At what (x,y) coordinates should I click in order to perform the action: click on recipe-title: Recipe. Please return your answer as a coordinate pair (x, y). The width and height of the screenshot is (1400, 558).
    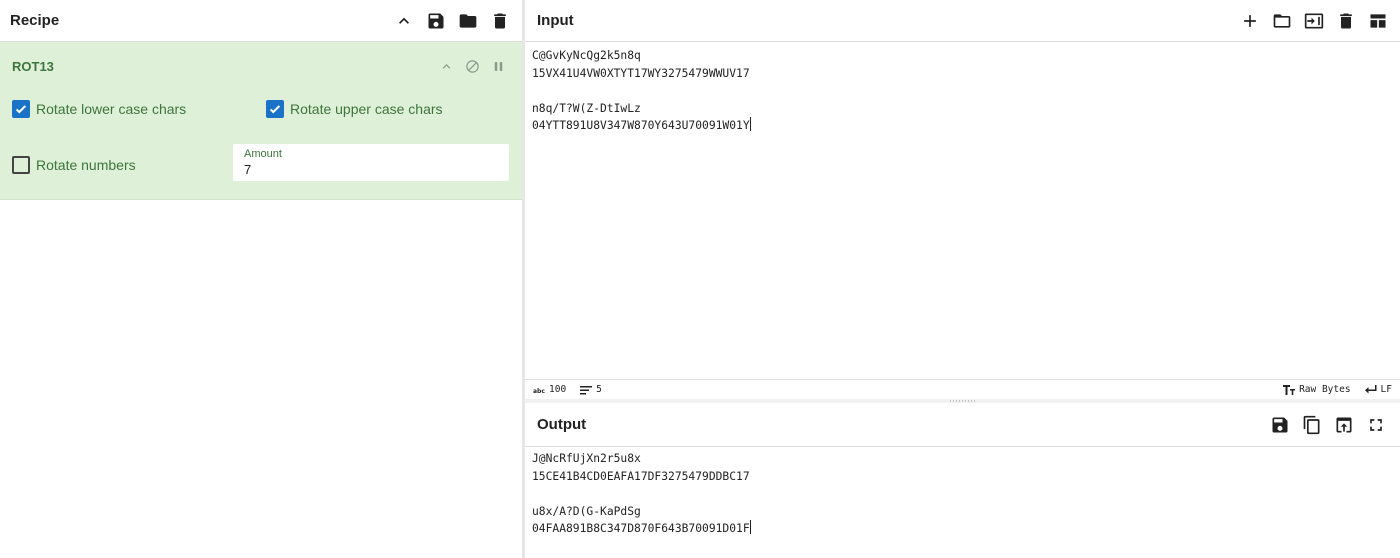
    Looking at the image, I should click on (35, 20).